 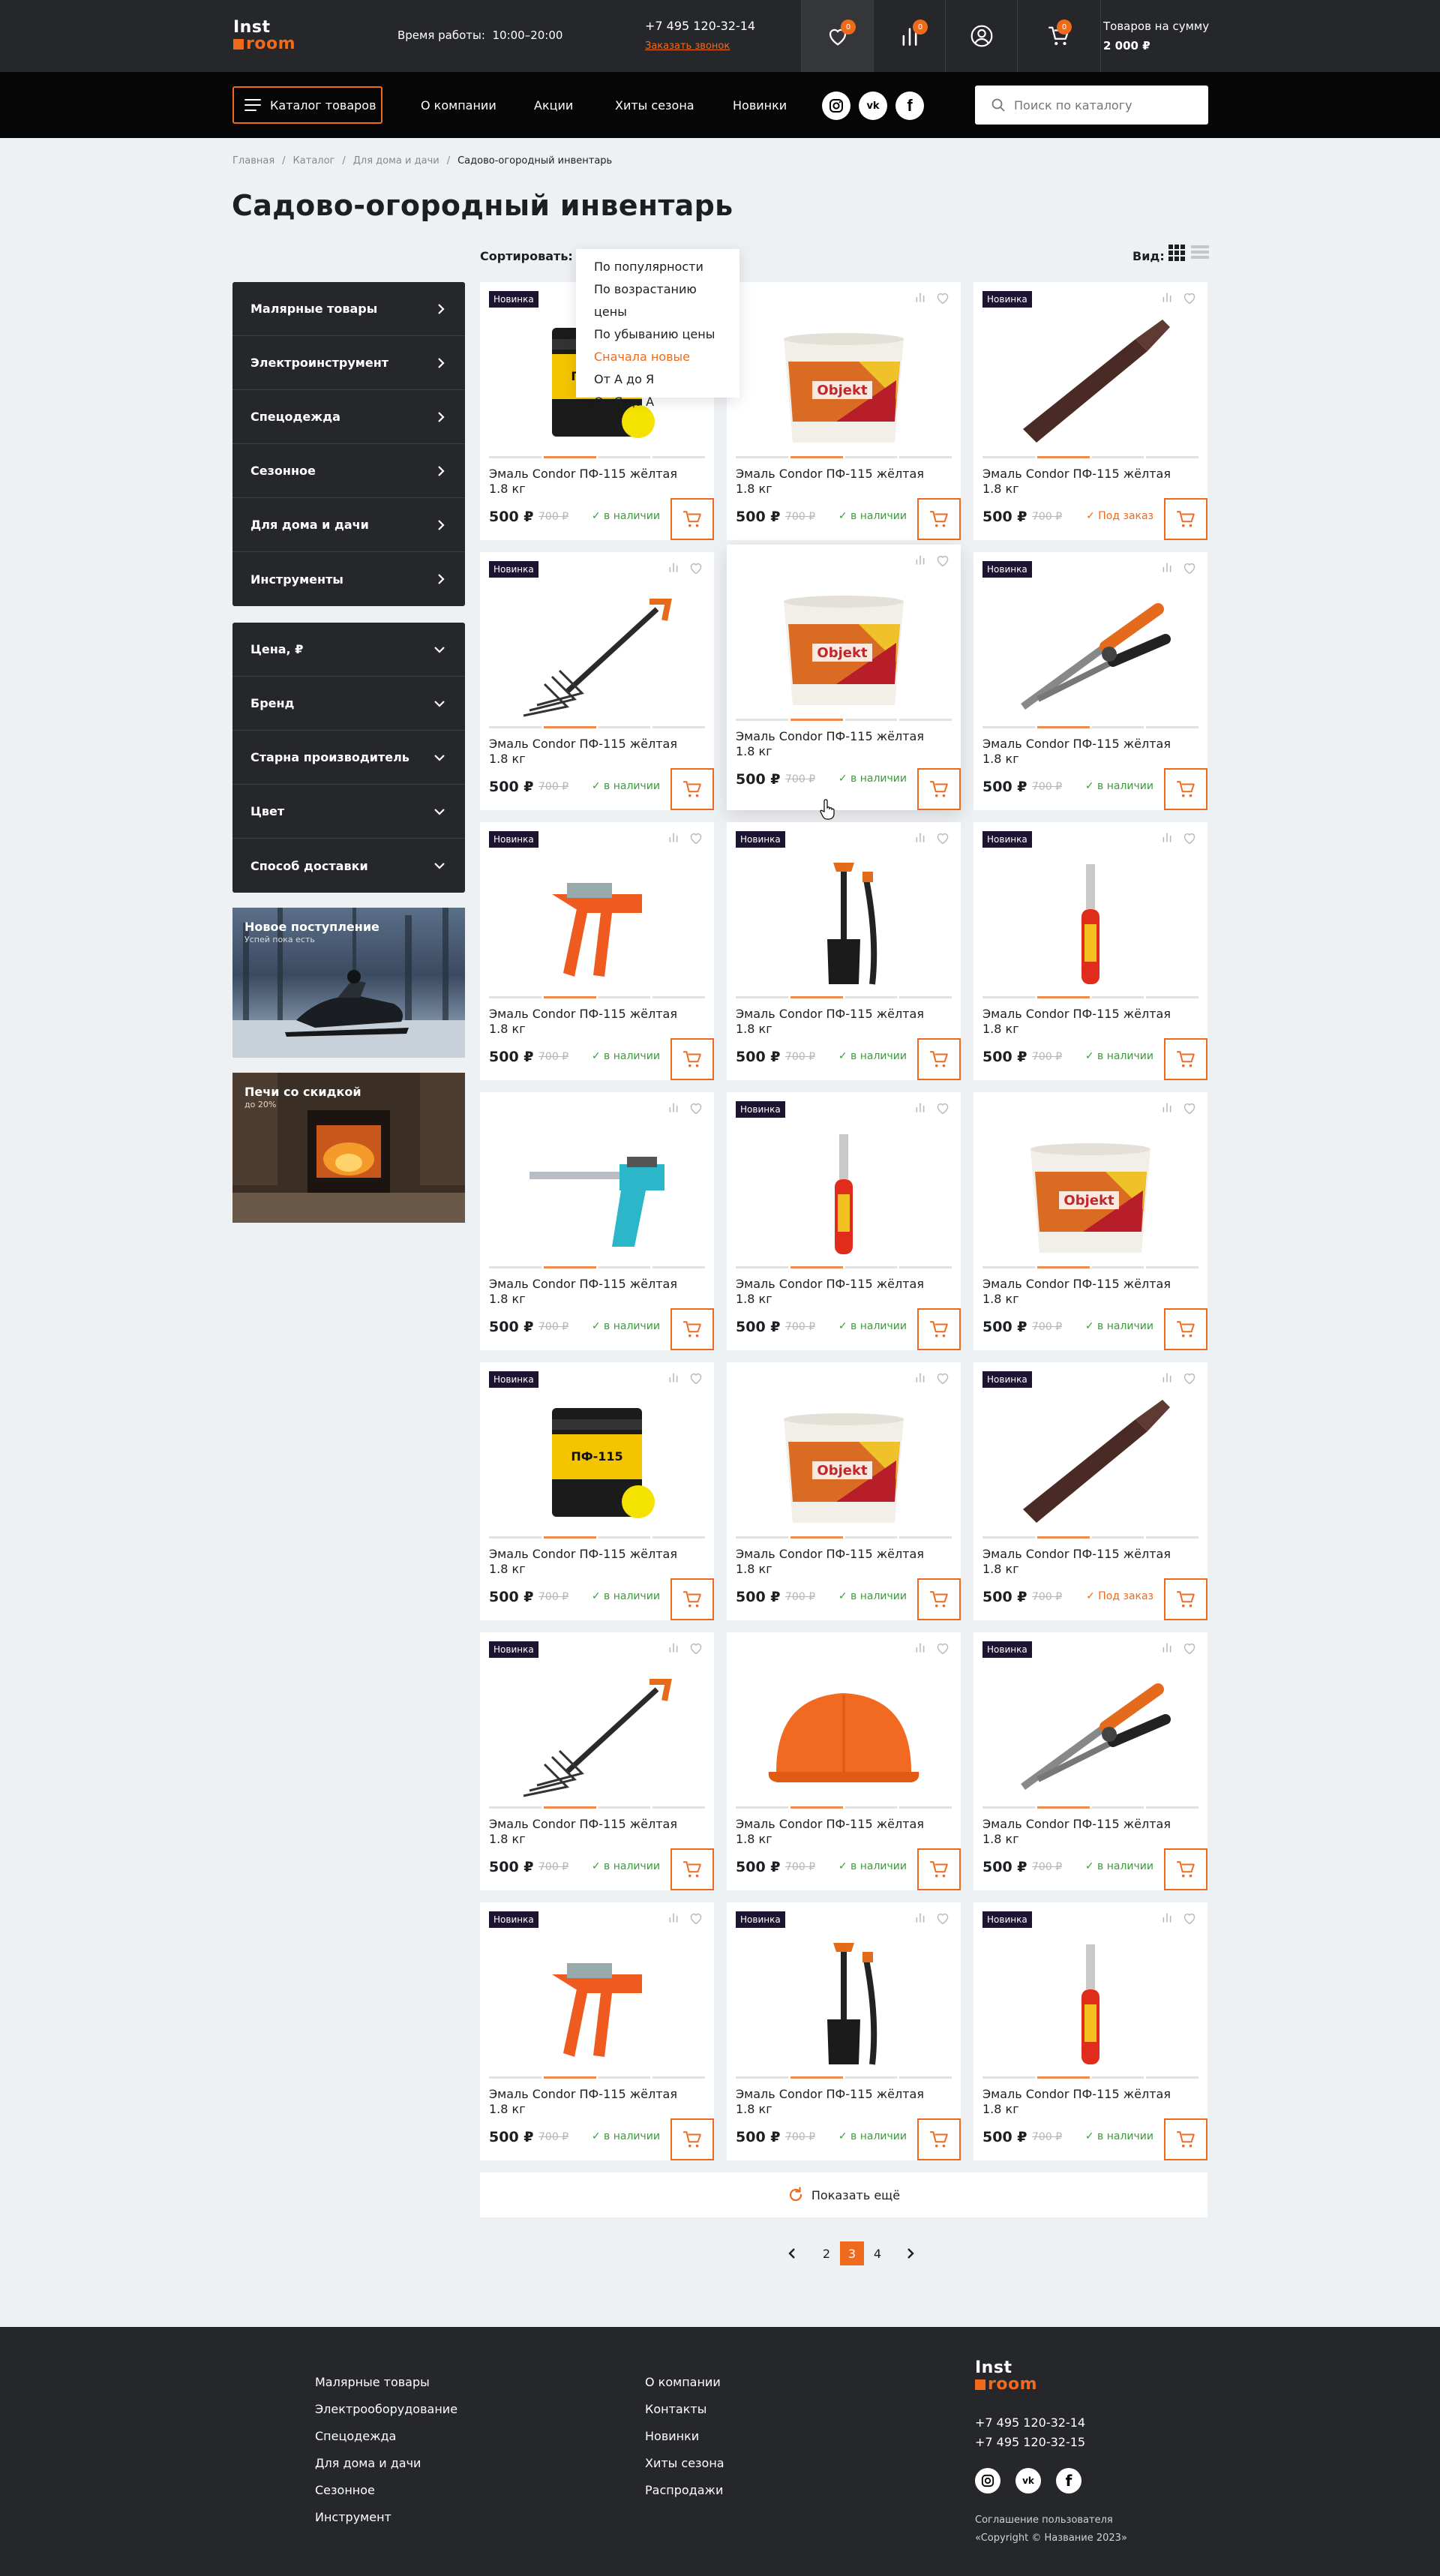 I want to click on filter-item: Бренд, so click(x=348, y=704).